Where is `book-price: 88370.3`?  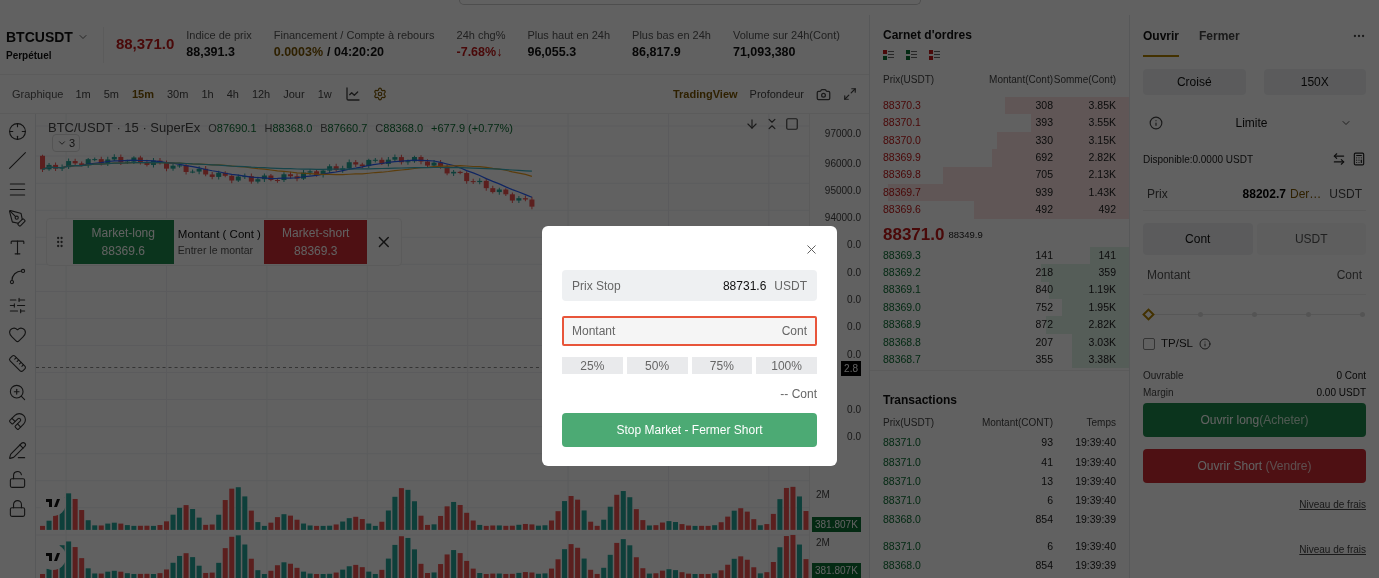 book-price: 88370.3 is located at coordinates (923, 105).